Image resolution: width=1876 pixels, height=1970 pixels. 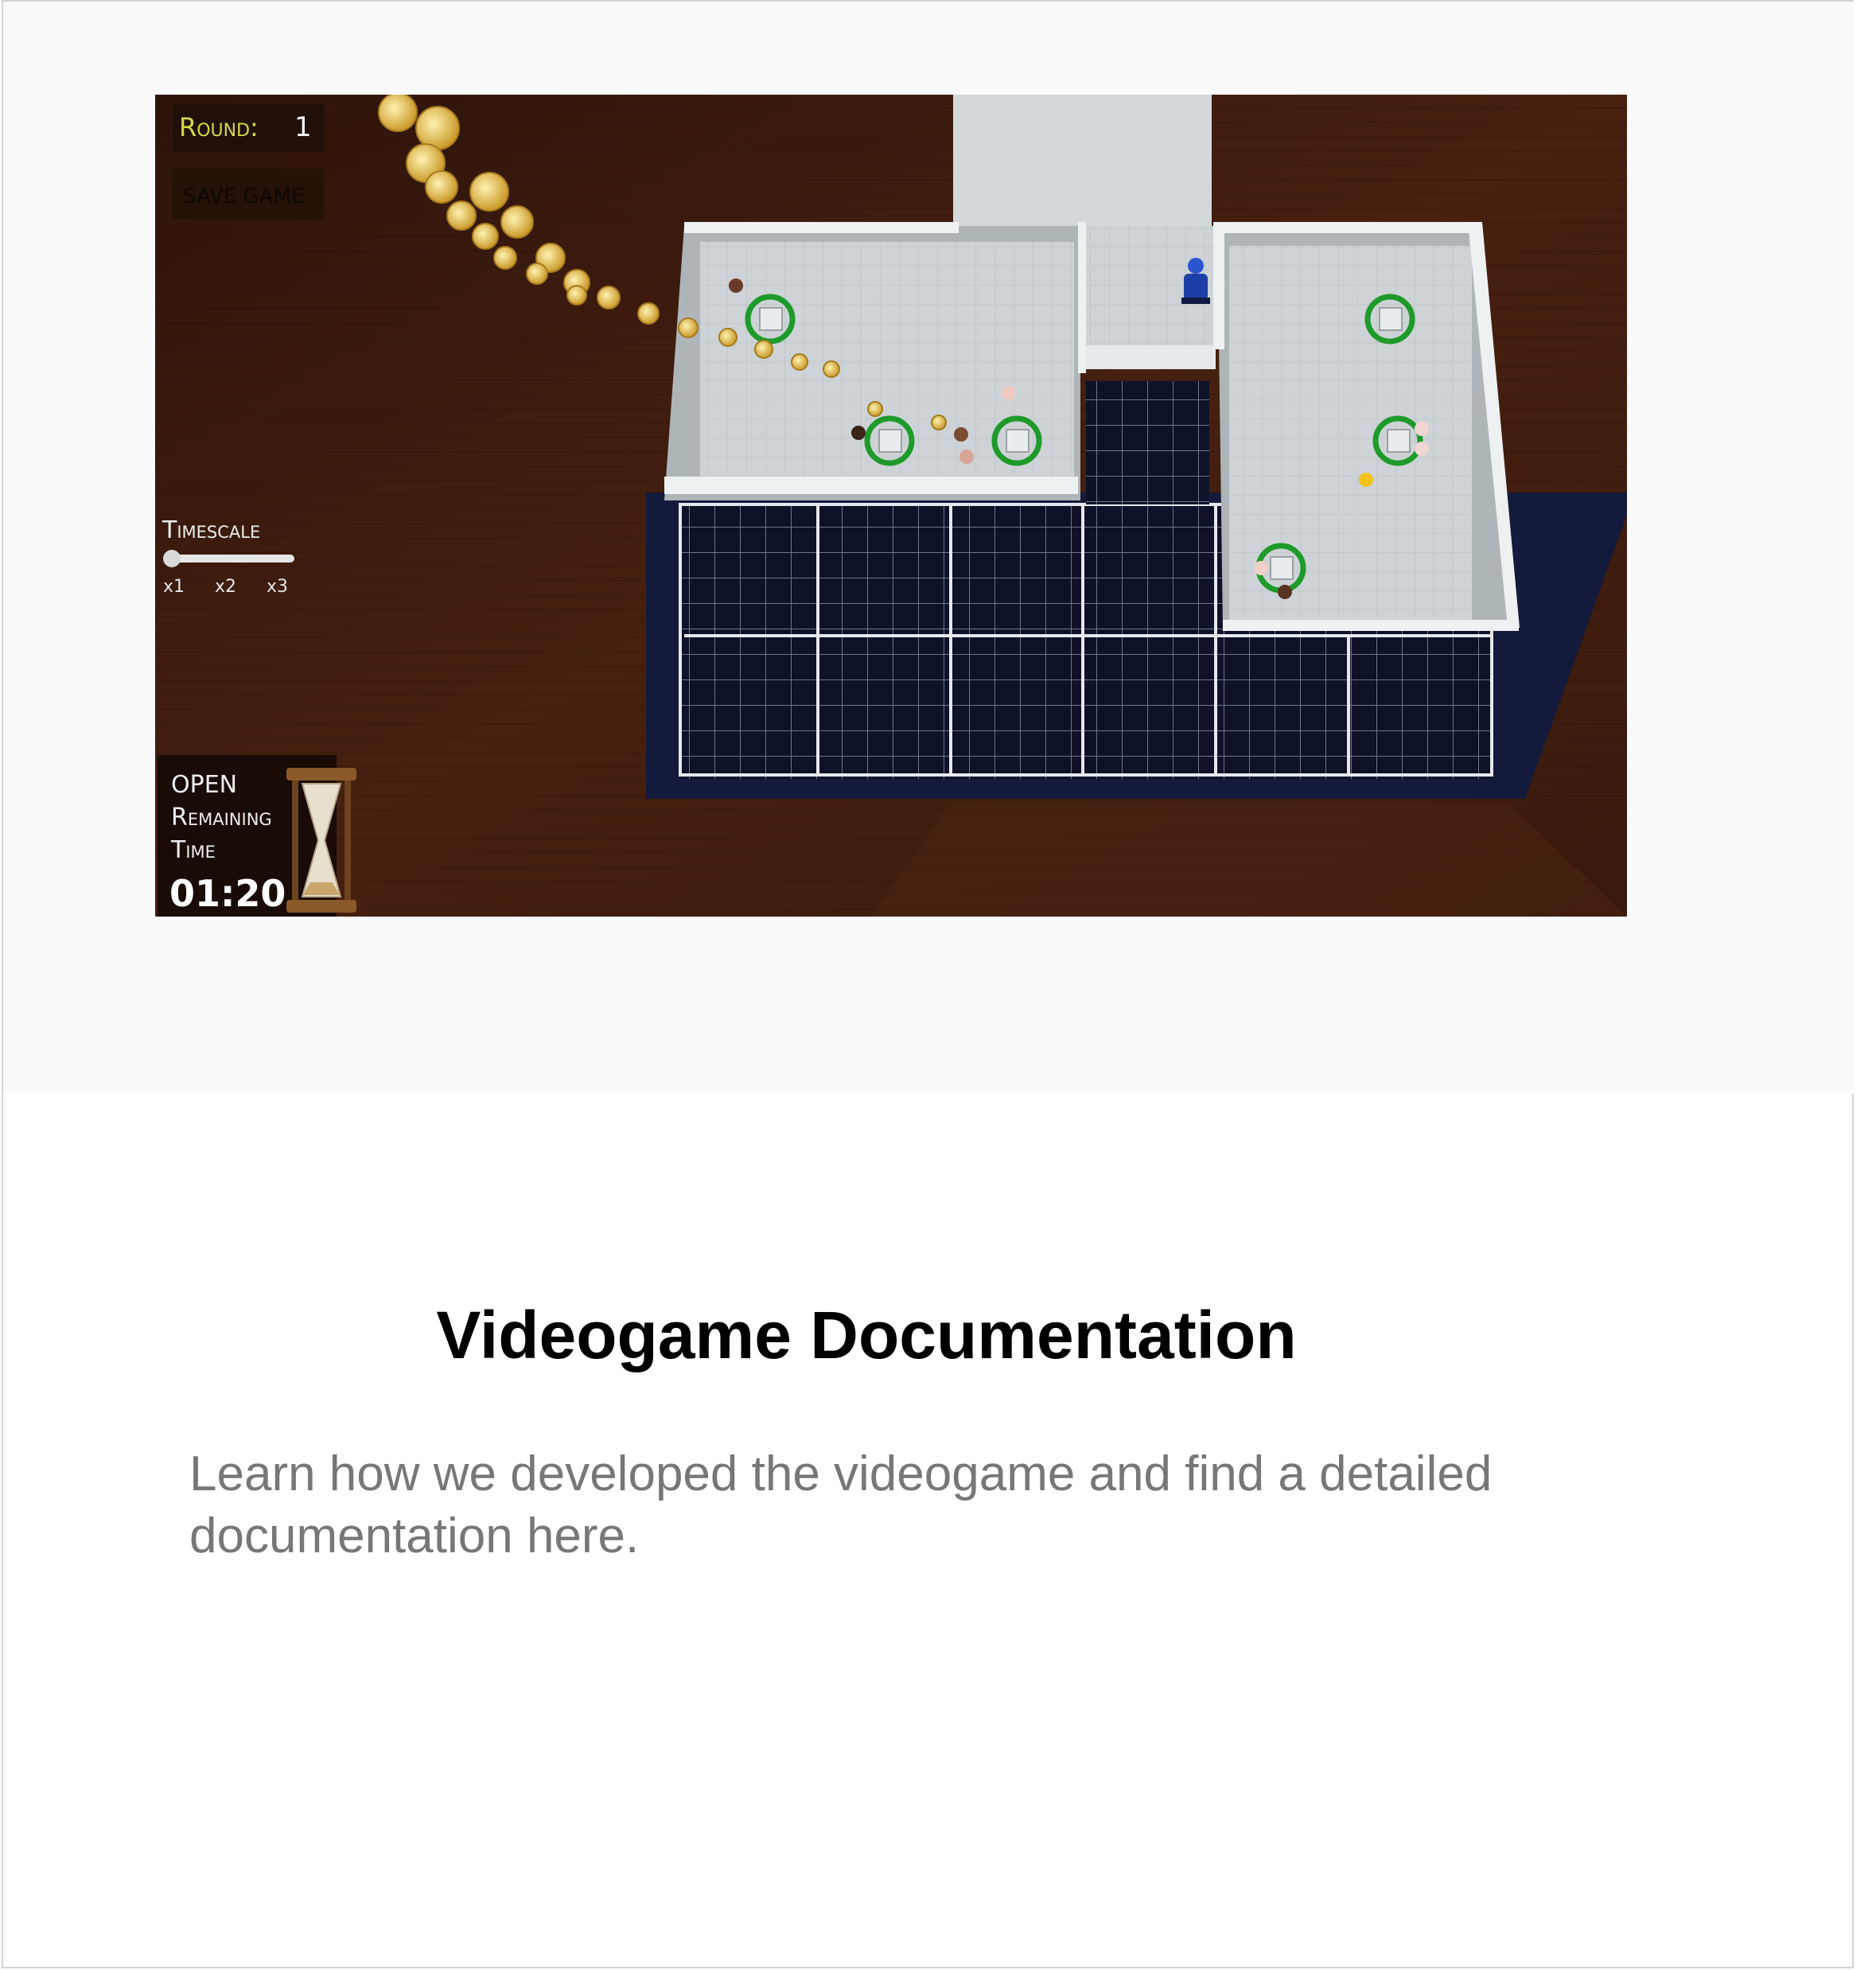 I want to click on hourglass-icon, so click(x=321, y=841).